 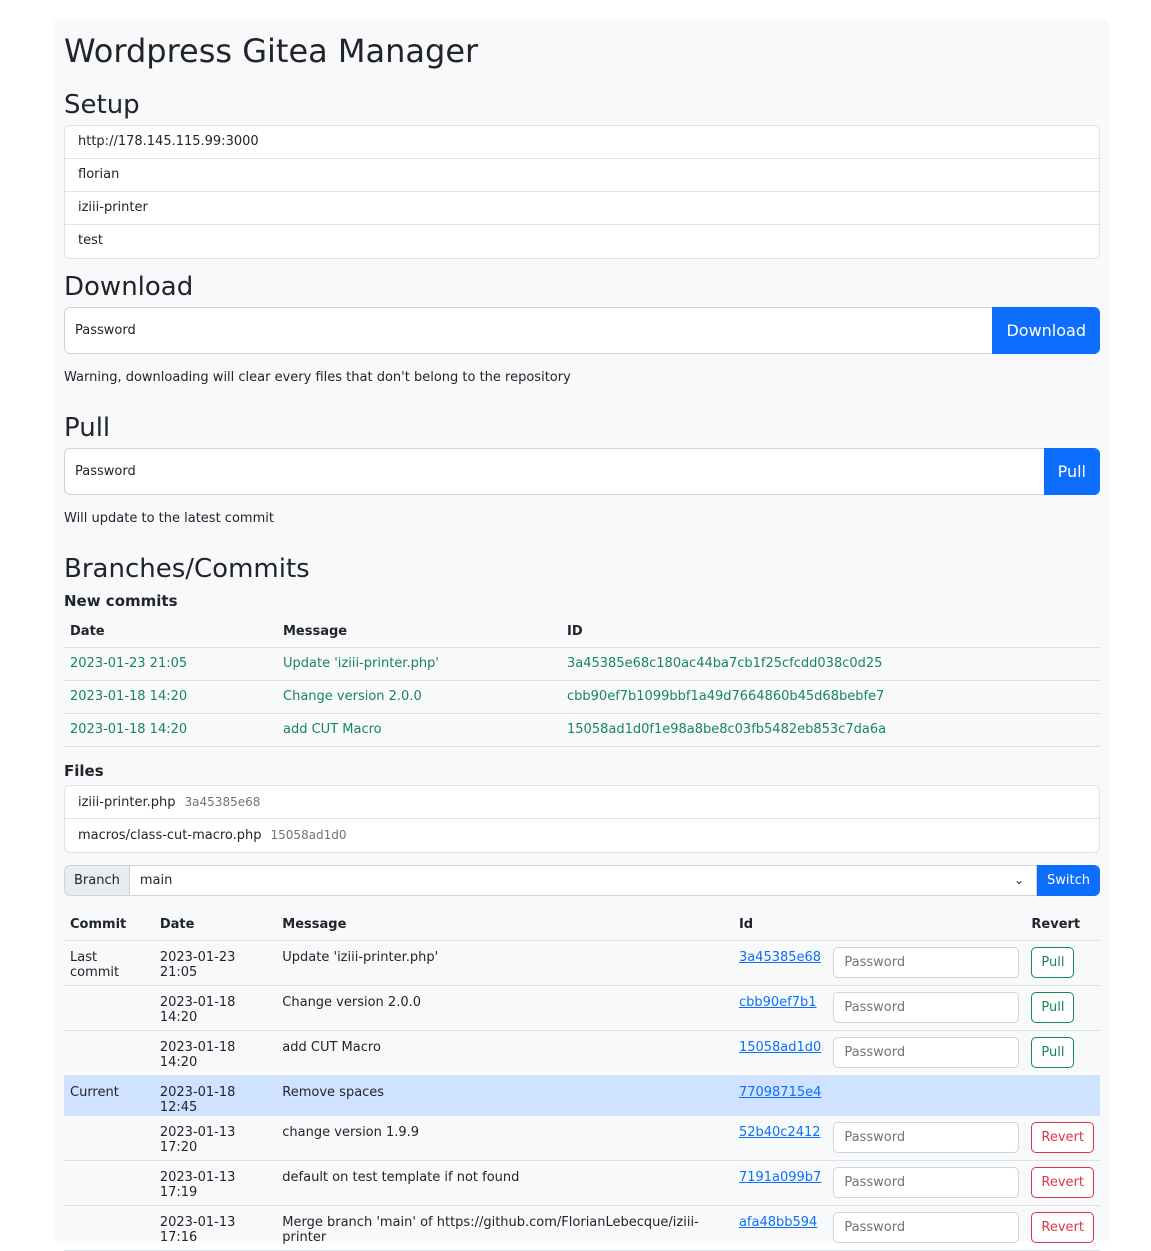 I want to click on commit-message: default on test template if not found, so click(x=504, y=1183).